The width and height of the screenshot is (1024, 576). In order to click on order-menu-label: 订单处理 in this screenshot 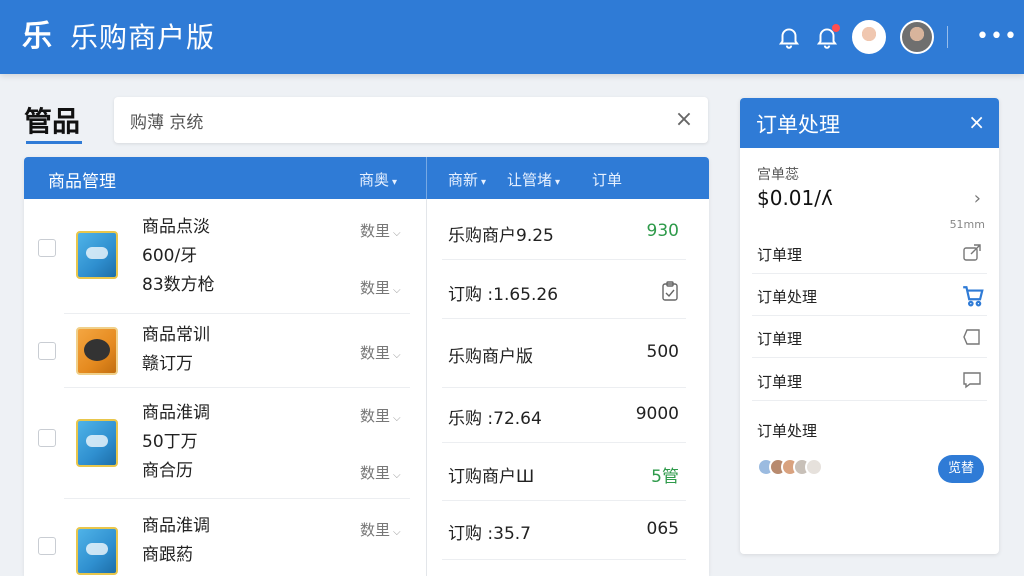, I will do `click(787, 297)`.